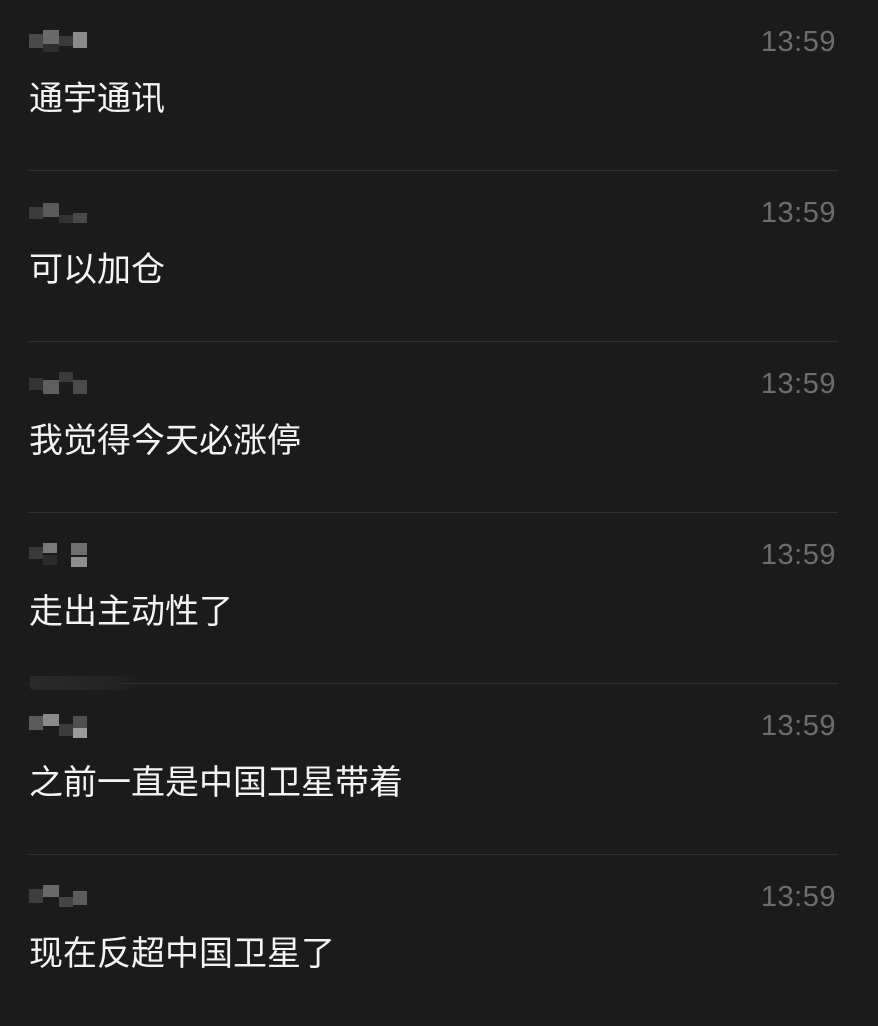 The height and width of the screenshot is (1026, 878). I want to click on message-text: 之前一直是中国卫星带着, so click(216, 783).